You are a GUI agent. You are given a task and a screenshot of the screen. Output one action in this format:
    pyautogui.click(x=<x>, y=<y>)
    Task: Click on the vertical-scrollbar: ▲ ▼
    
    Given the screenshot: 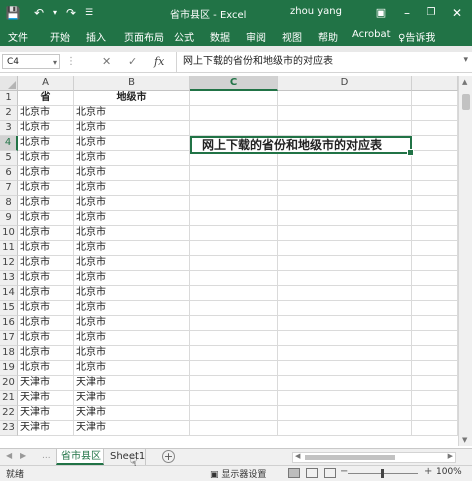 What is the action you would take?
    pyautogui.click(x=465, y=261)
    